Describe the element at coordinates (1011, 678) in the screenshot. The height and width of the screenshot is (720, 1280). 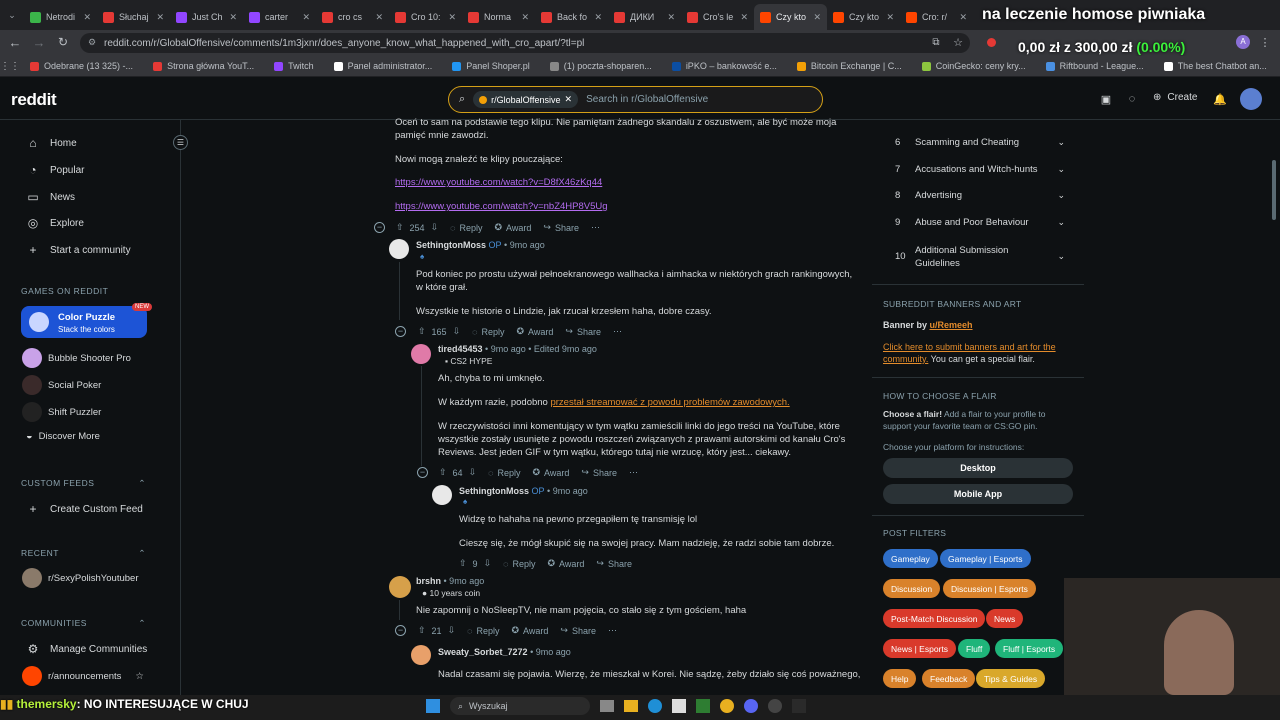
I see `post-filter-pill: Tips & Guides` at that location.